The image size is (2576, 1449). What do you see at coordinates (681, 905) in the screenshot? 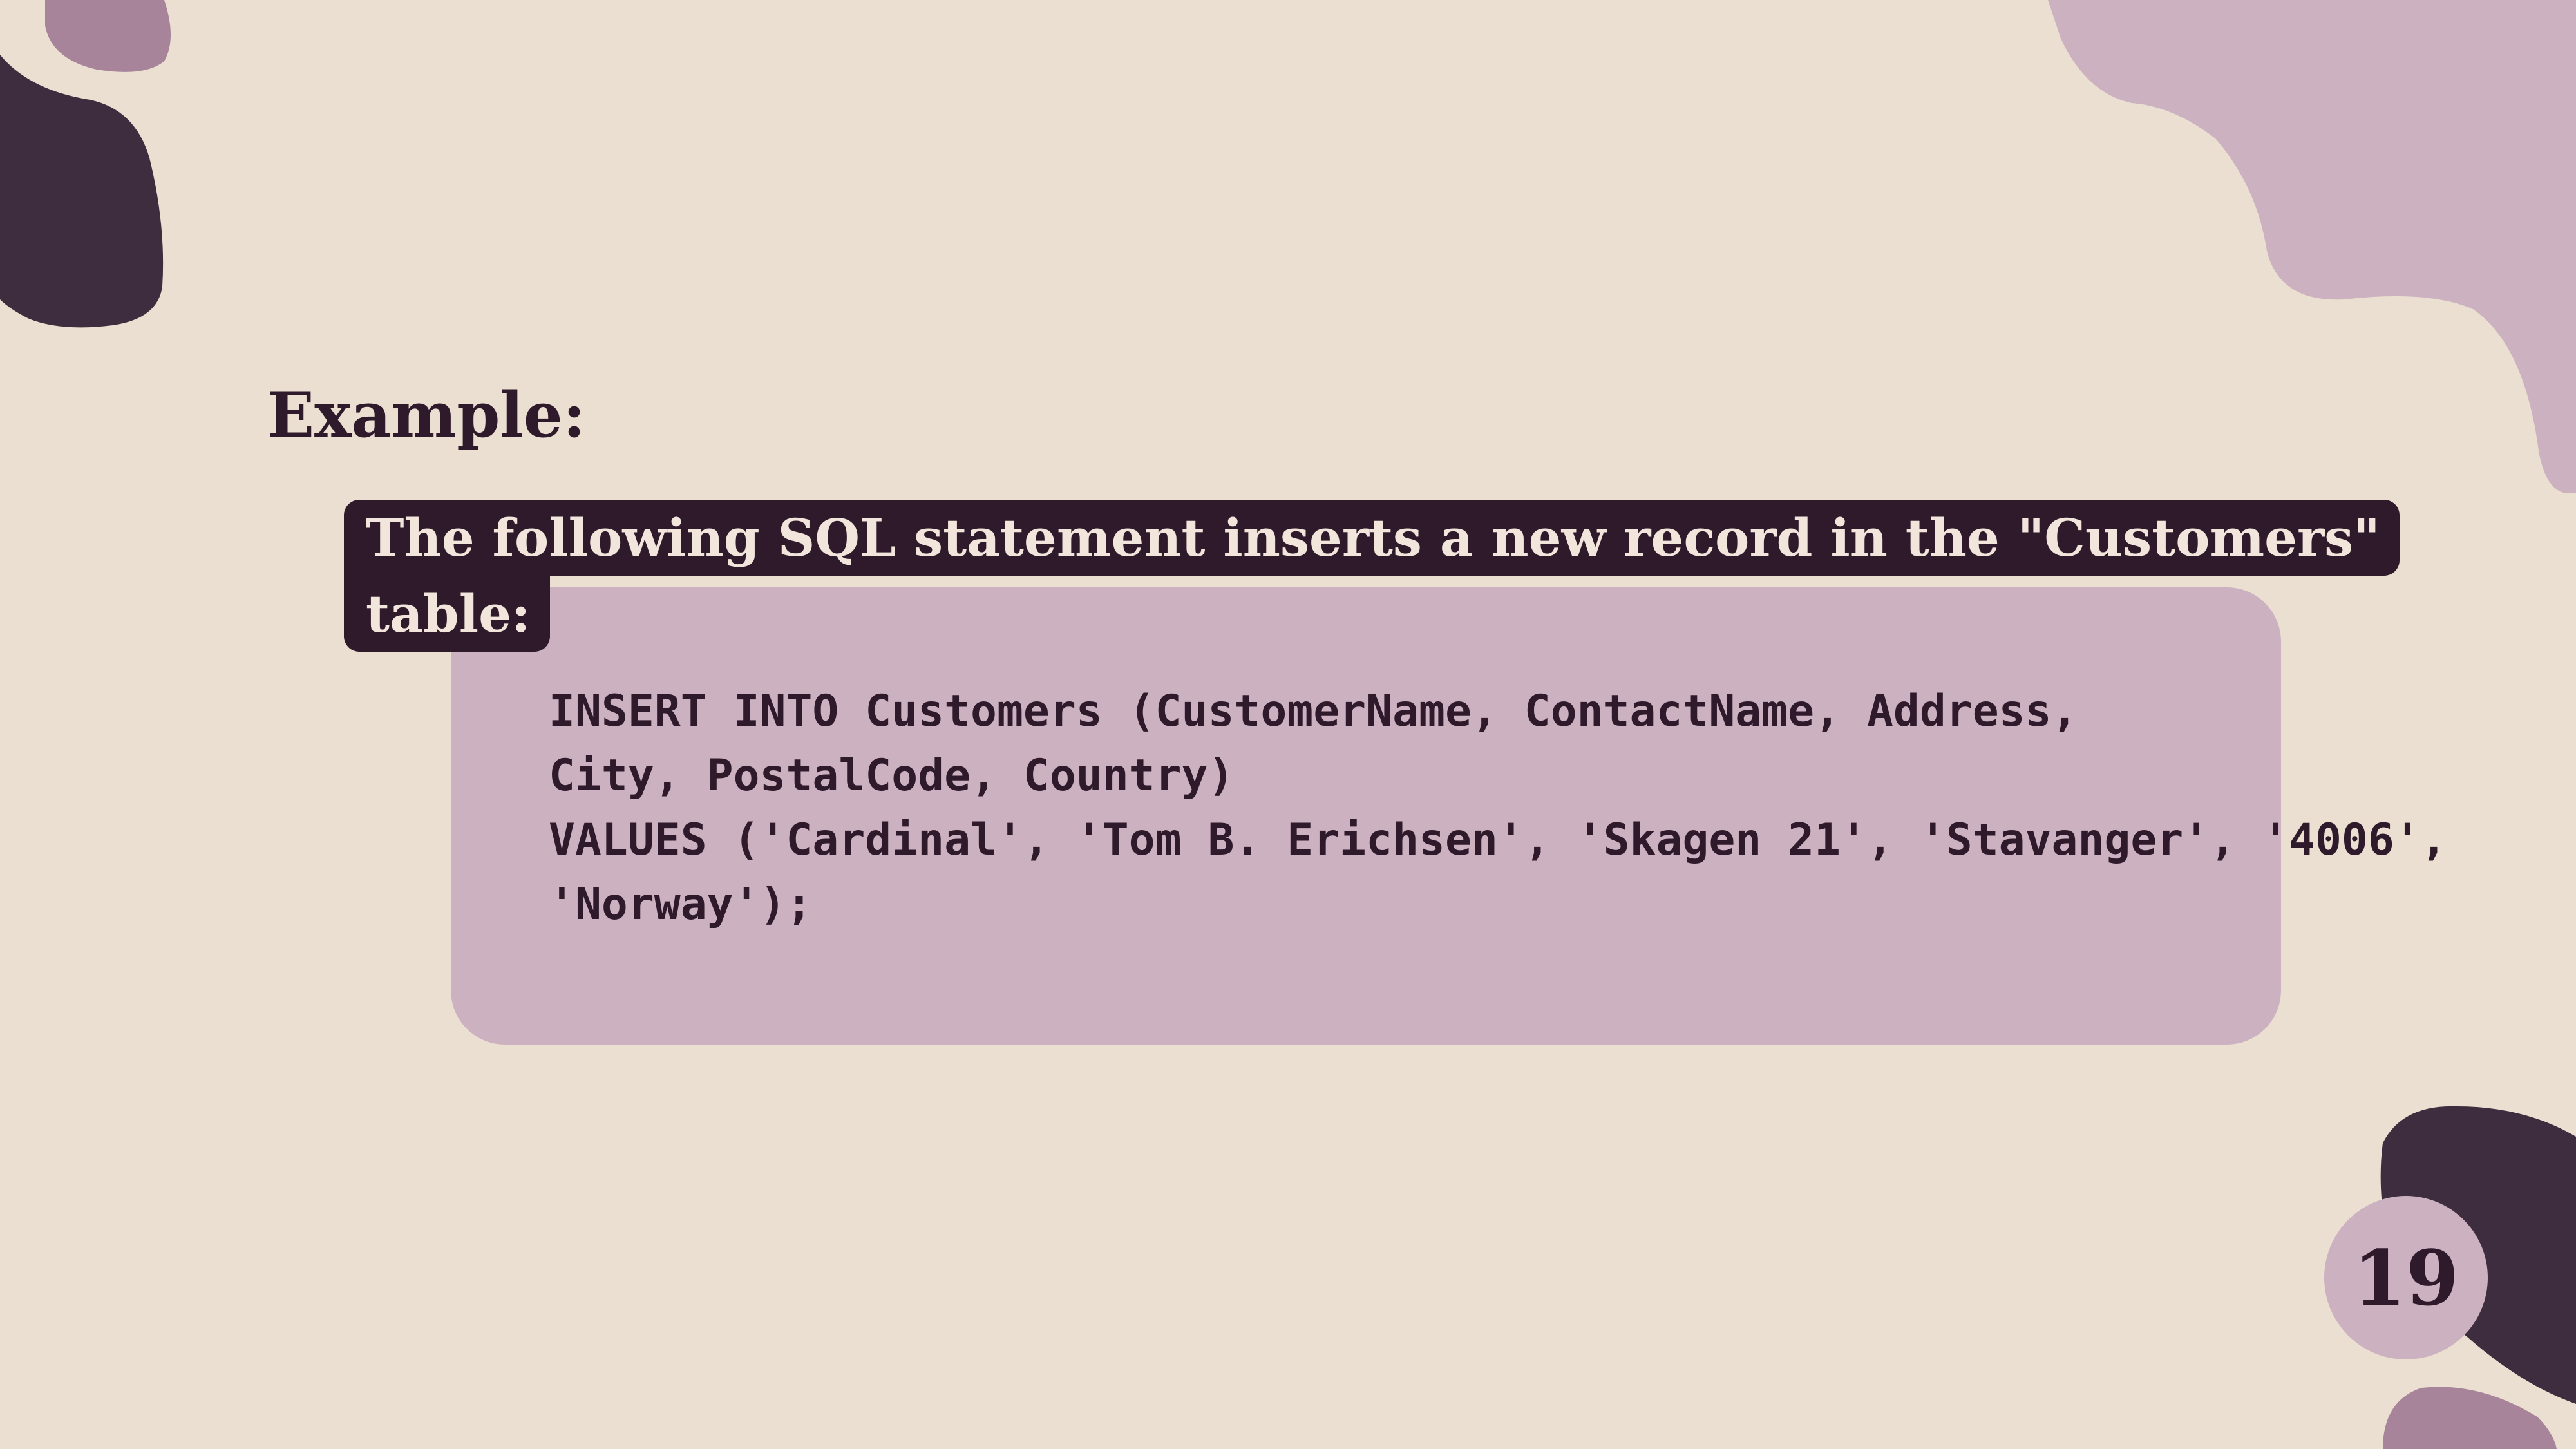
I see `code-line: 'Norway');` at bounding box center [681, 905].